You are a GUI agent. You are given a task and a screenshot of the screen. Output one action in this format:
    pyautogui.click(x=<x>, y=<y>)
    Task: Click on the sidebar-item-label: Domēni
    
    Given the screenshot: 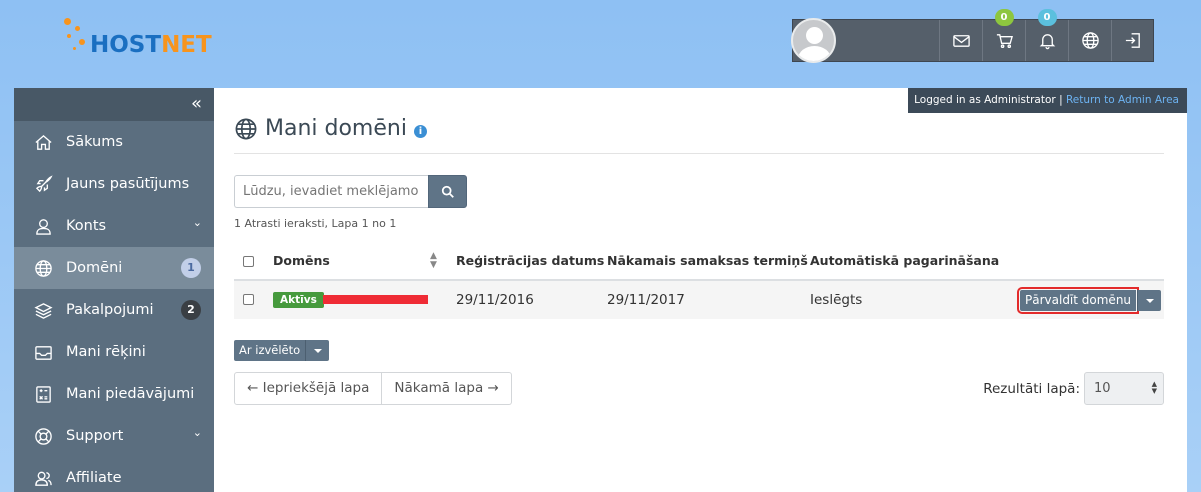 What is the action you would take?
    pyautogui.click(x=94, y=268)
    